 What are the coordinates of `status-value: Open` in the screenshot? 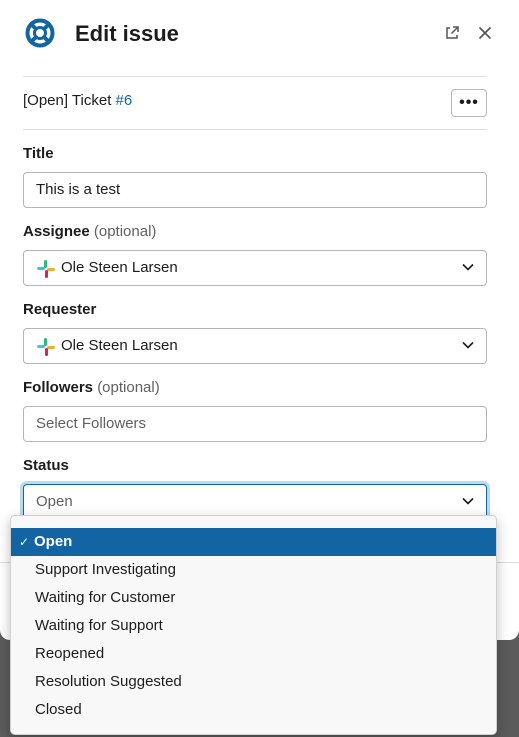 It's located at (54, 501).